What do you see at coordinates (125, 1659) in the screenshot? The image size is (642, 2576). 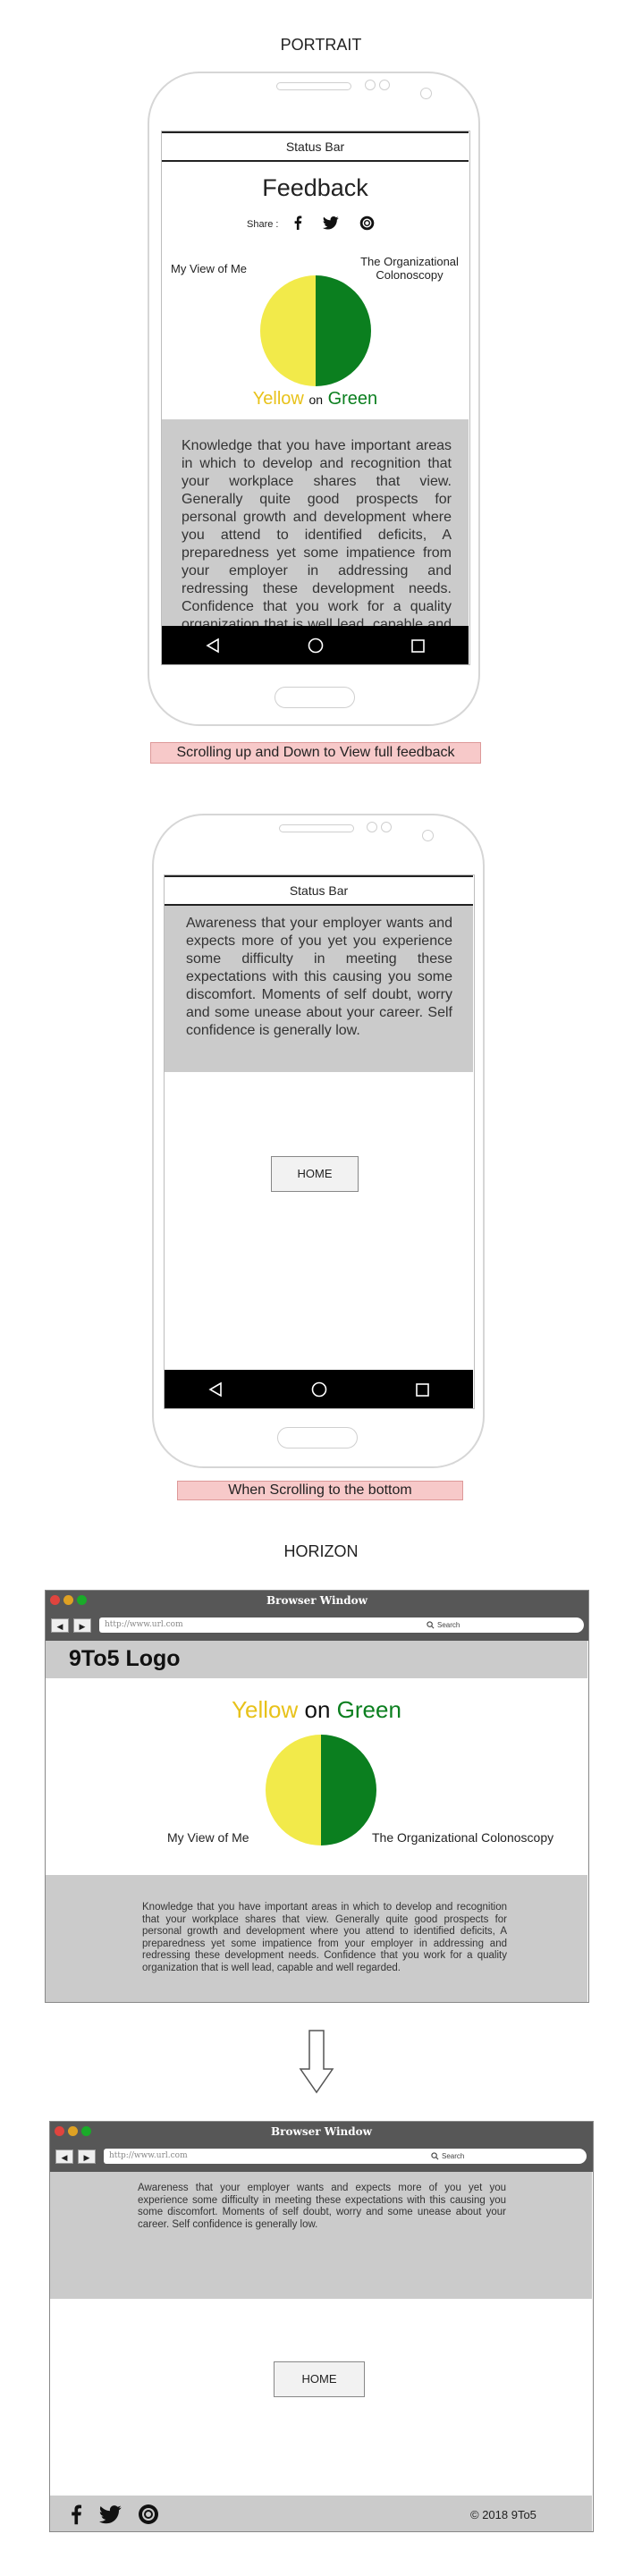 I see `site-logo: 9To5 Logo` at bounding box center [125, 1659].